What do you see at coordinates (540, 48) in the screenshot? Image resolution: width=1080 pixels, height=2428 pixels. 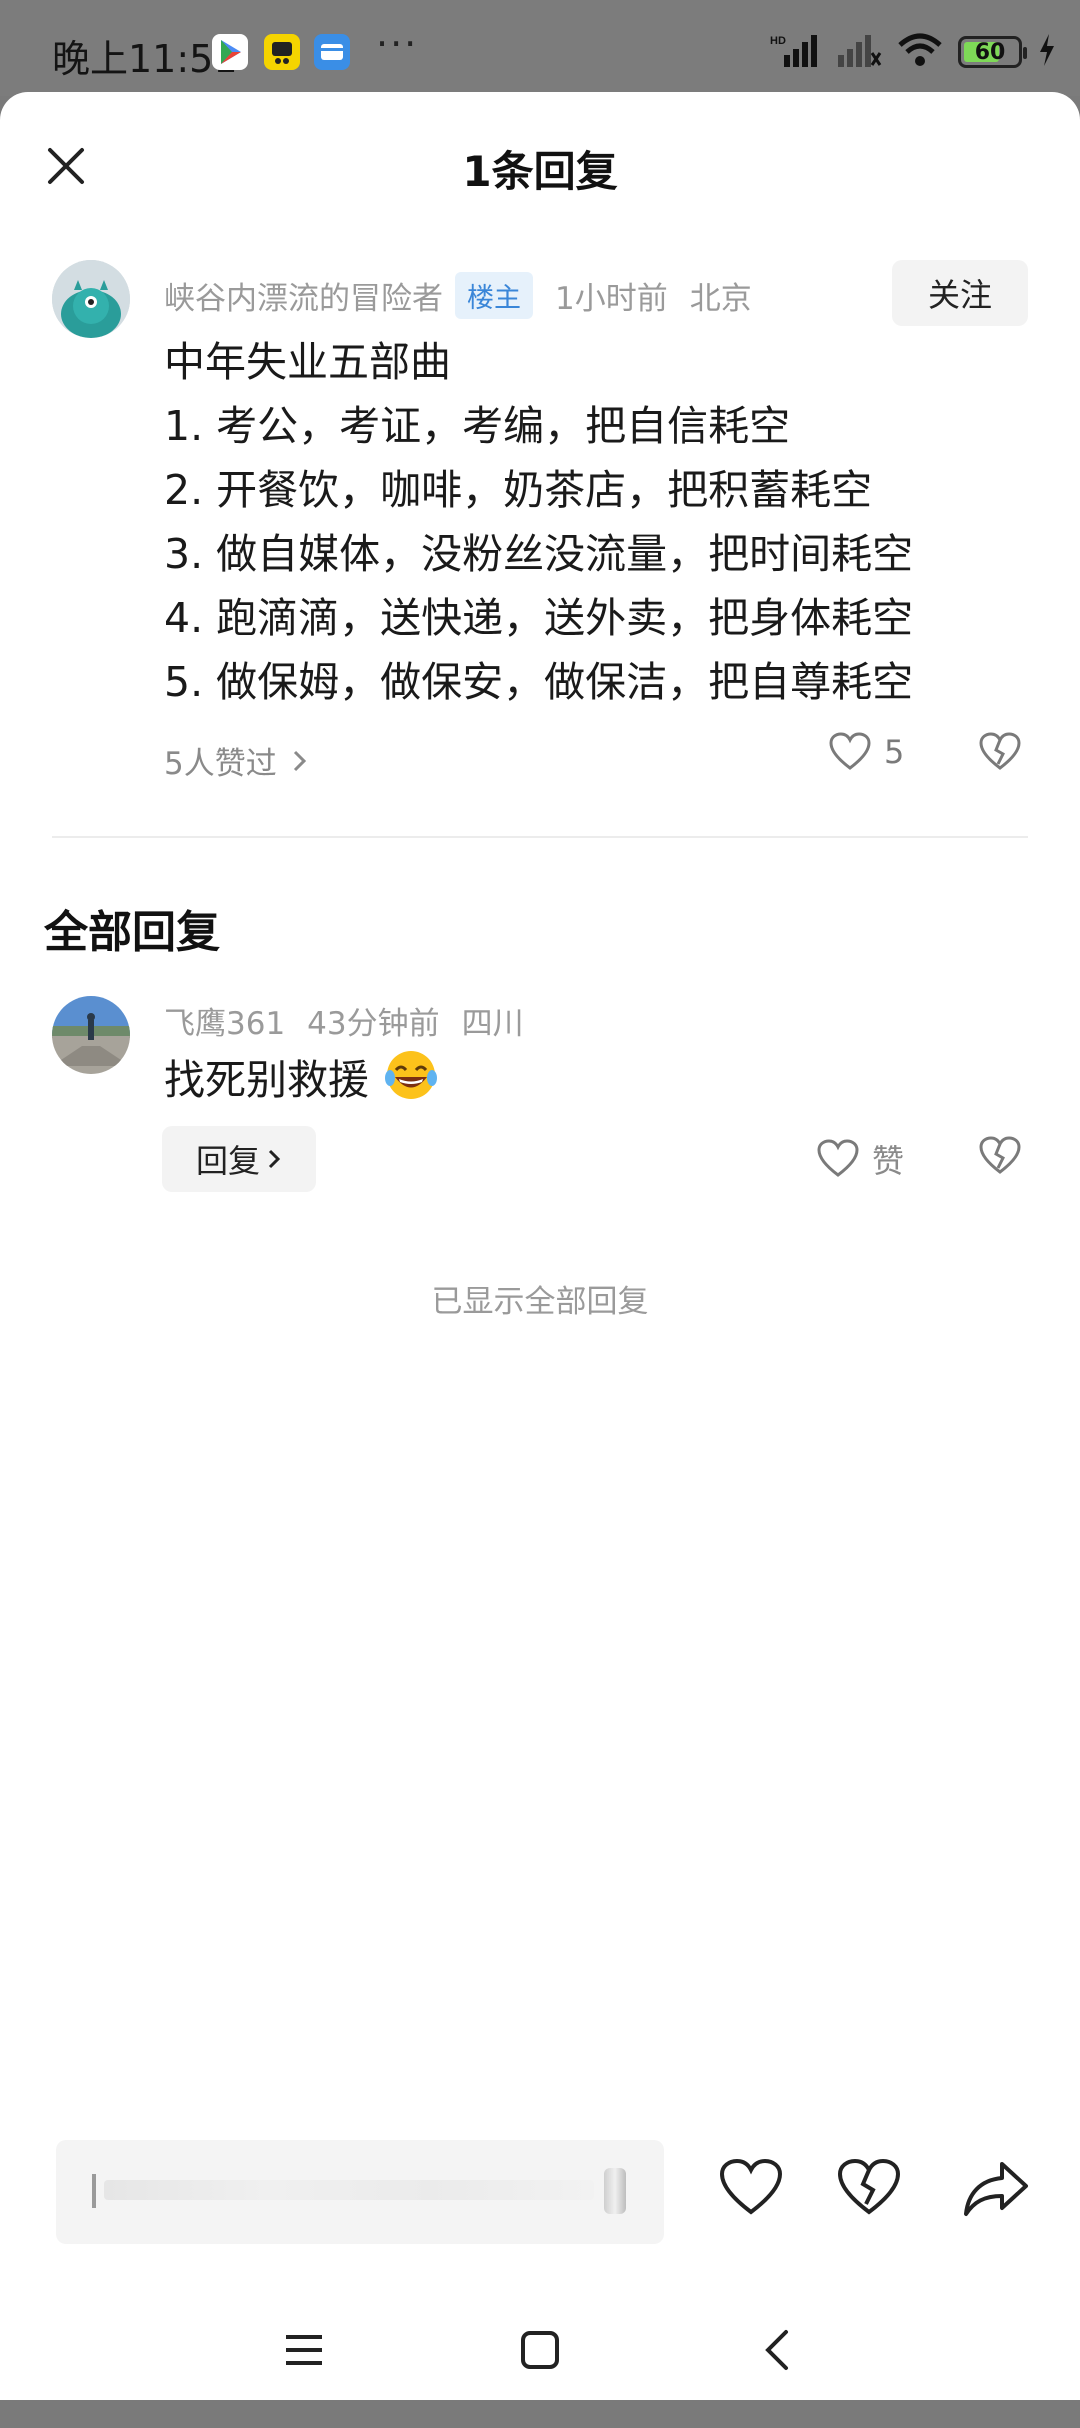 I see `status-bar: 晚上11:51 ··· HD 60` at bounding box center [540, 48].